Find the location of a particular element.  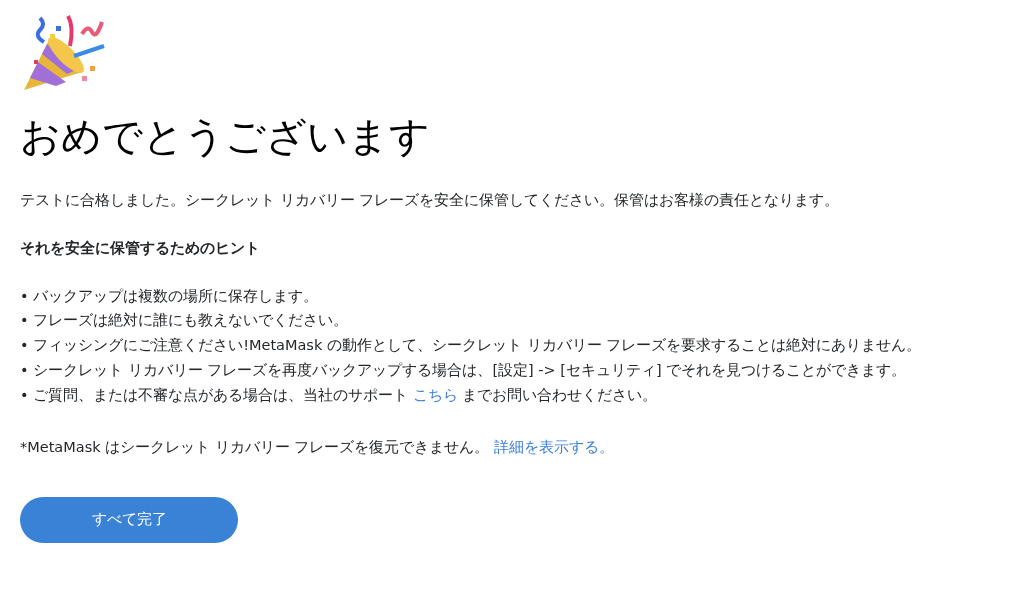

link: こちら is located at coordinates (435, 394).